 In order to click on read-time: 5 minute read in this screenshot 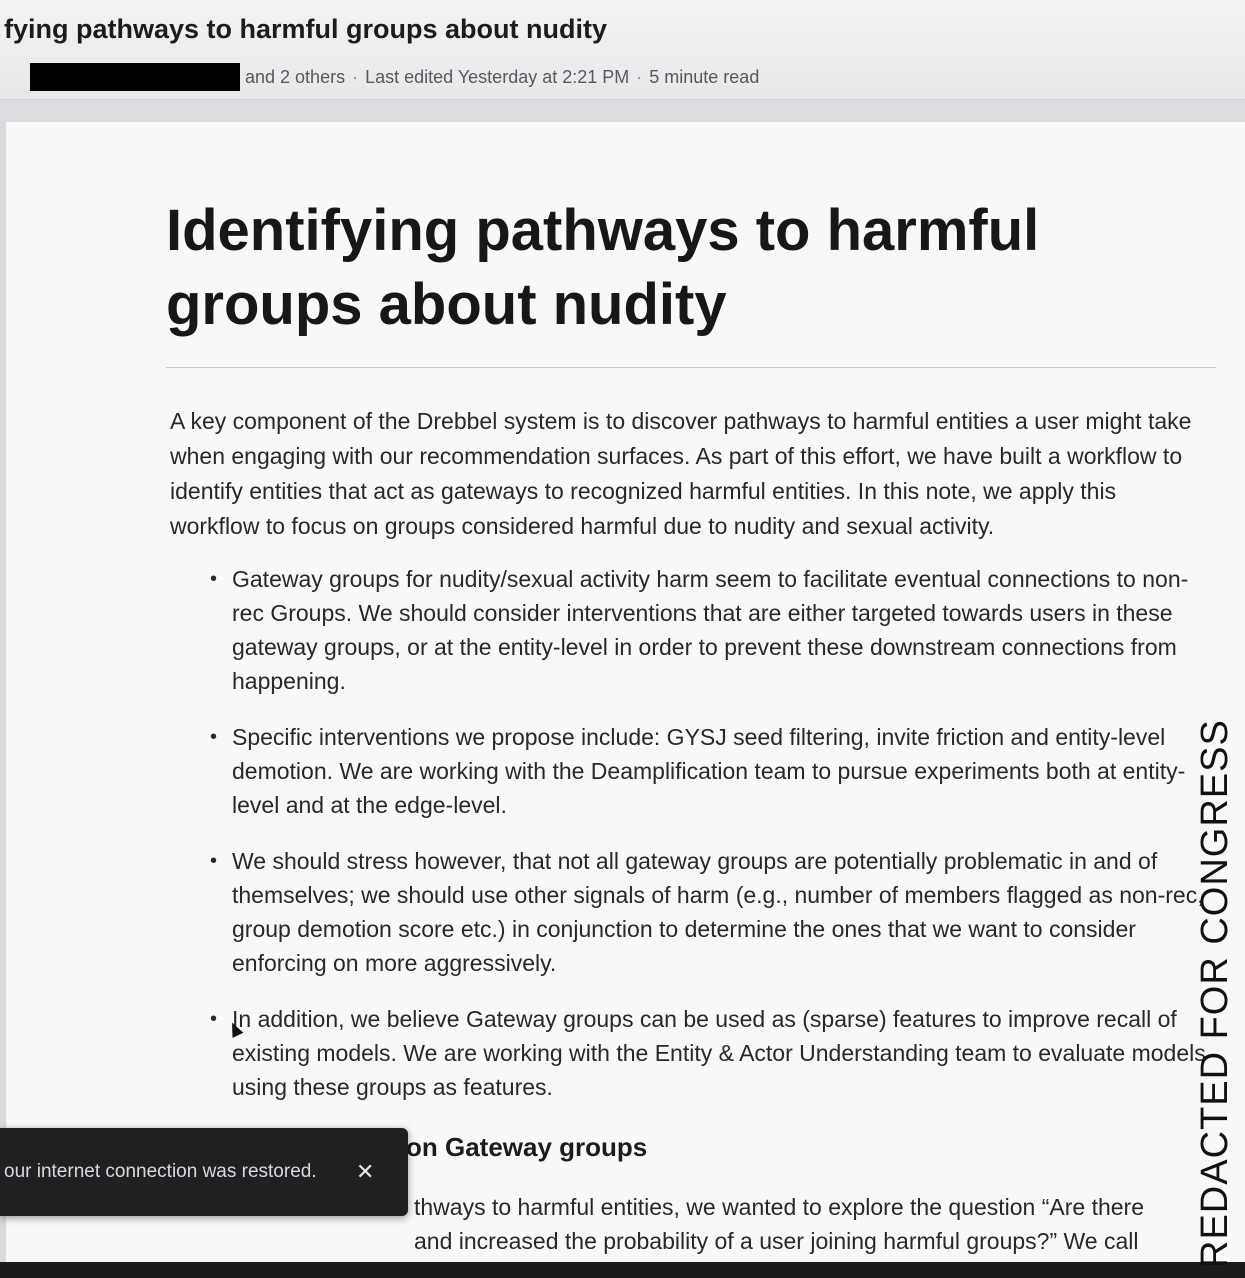, I will do `click(704, 76)`.